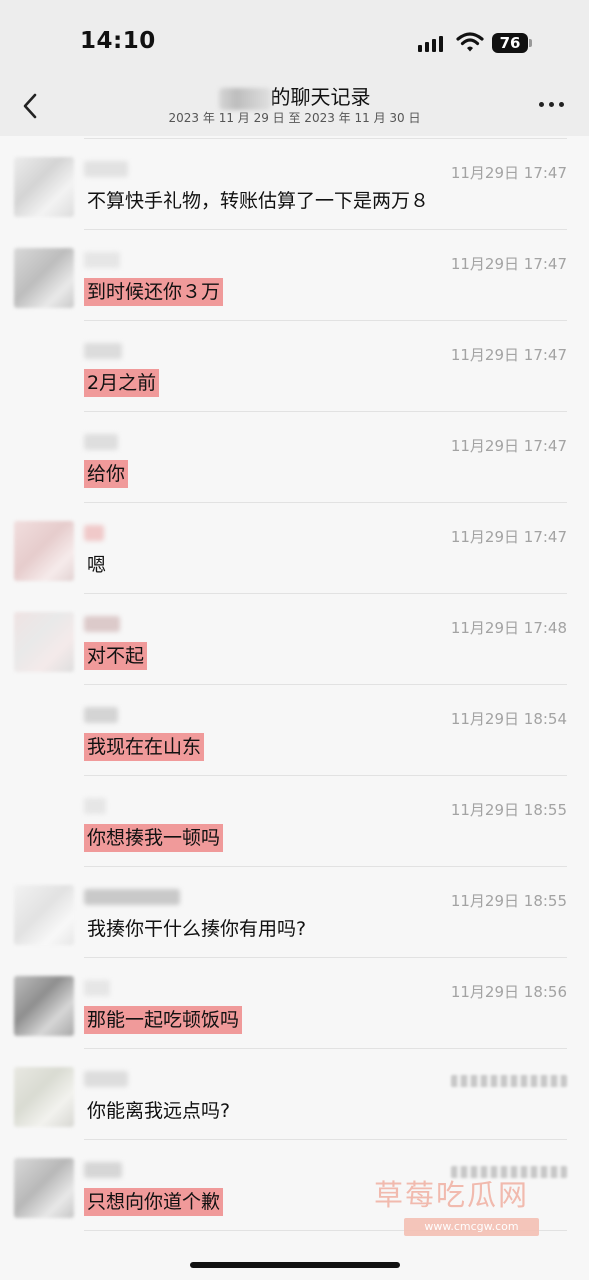  I want to click on battery-level: 76, so click(510, 43).